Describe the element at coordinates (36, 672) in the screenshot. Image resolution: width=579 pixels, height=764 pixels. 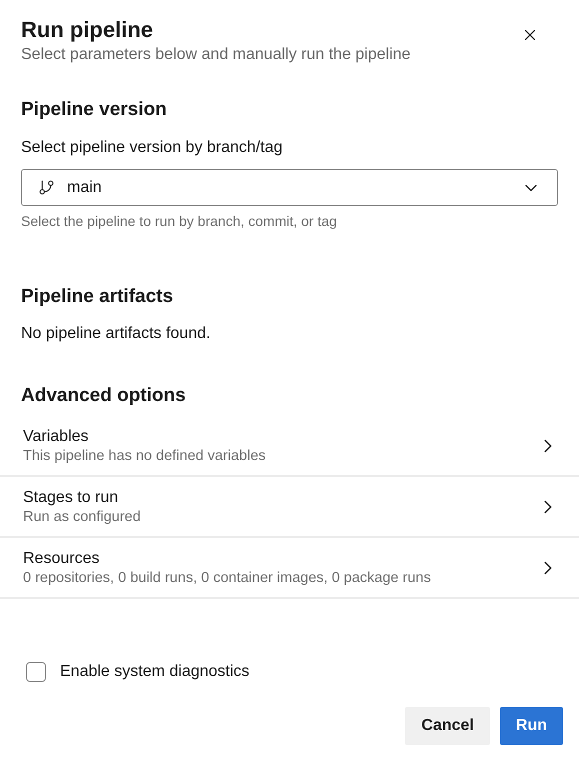
I see `checkbox` at that location.